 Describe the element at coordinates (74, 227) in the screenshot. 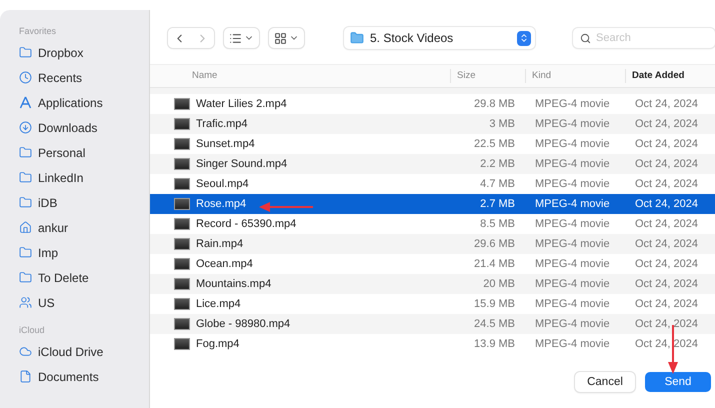

I see `sidebar-item: ankur` at that location.